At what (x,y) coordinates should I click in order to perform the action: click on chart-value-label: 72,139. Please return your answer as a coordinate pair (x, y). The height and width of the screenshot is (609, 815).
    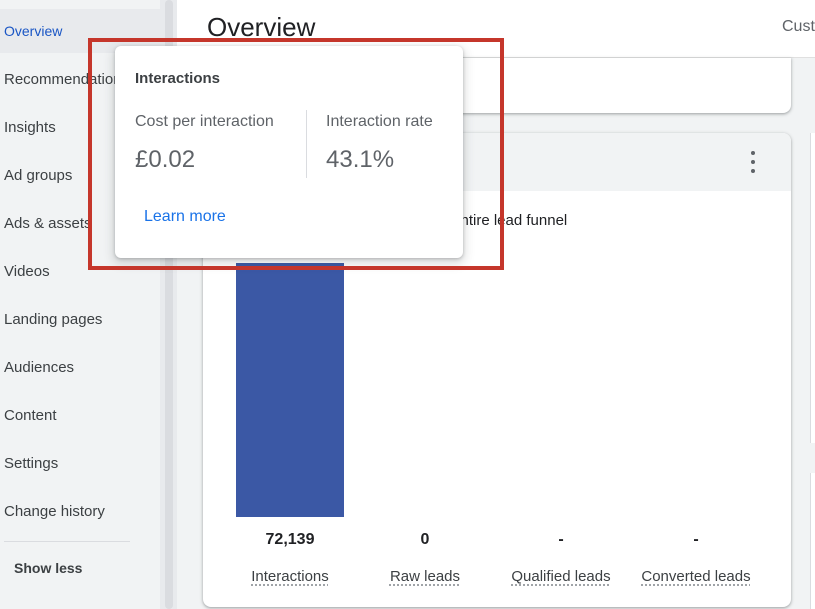
    Looking at the image, I should click on (290, 539).